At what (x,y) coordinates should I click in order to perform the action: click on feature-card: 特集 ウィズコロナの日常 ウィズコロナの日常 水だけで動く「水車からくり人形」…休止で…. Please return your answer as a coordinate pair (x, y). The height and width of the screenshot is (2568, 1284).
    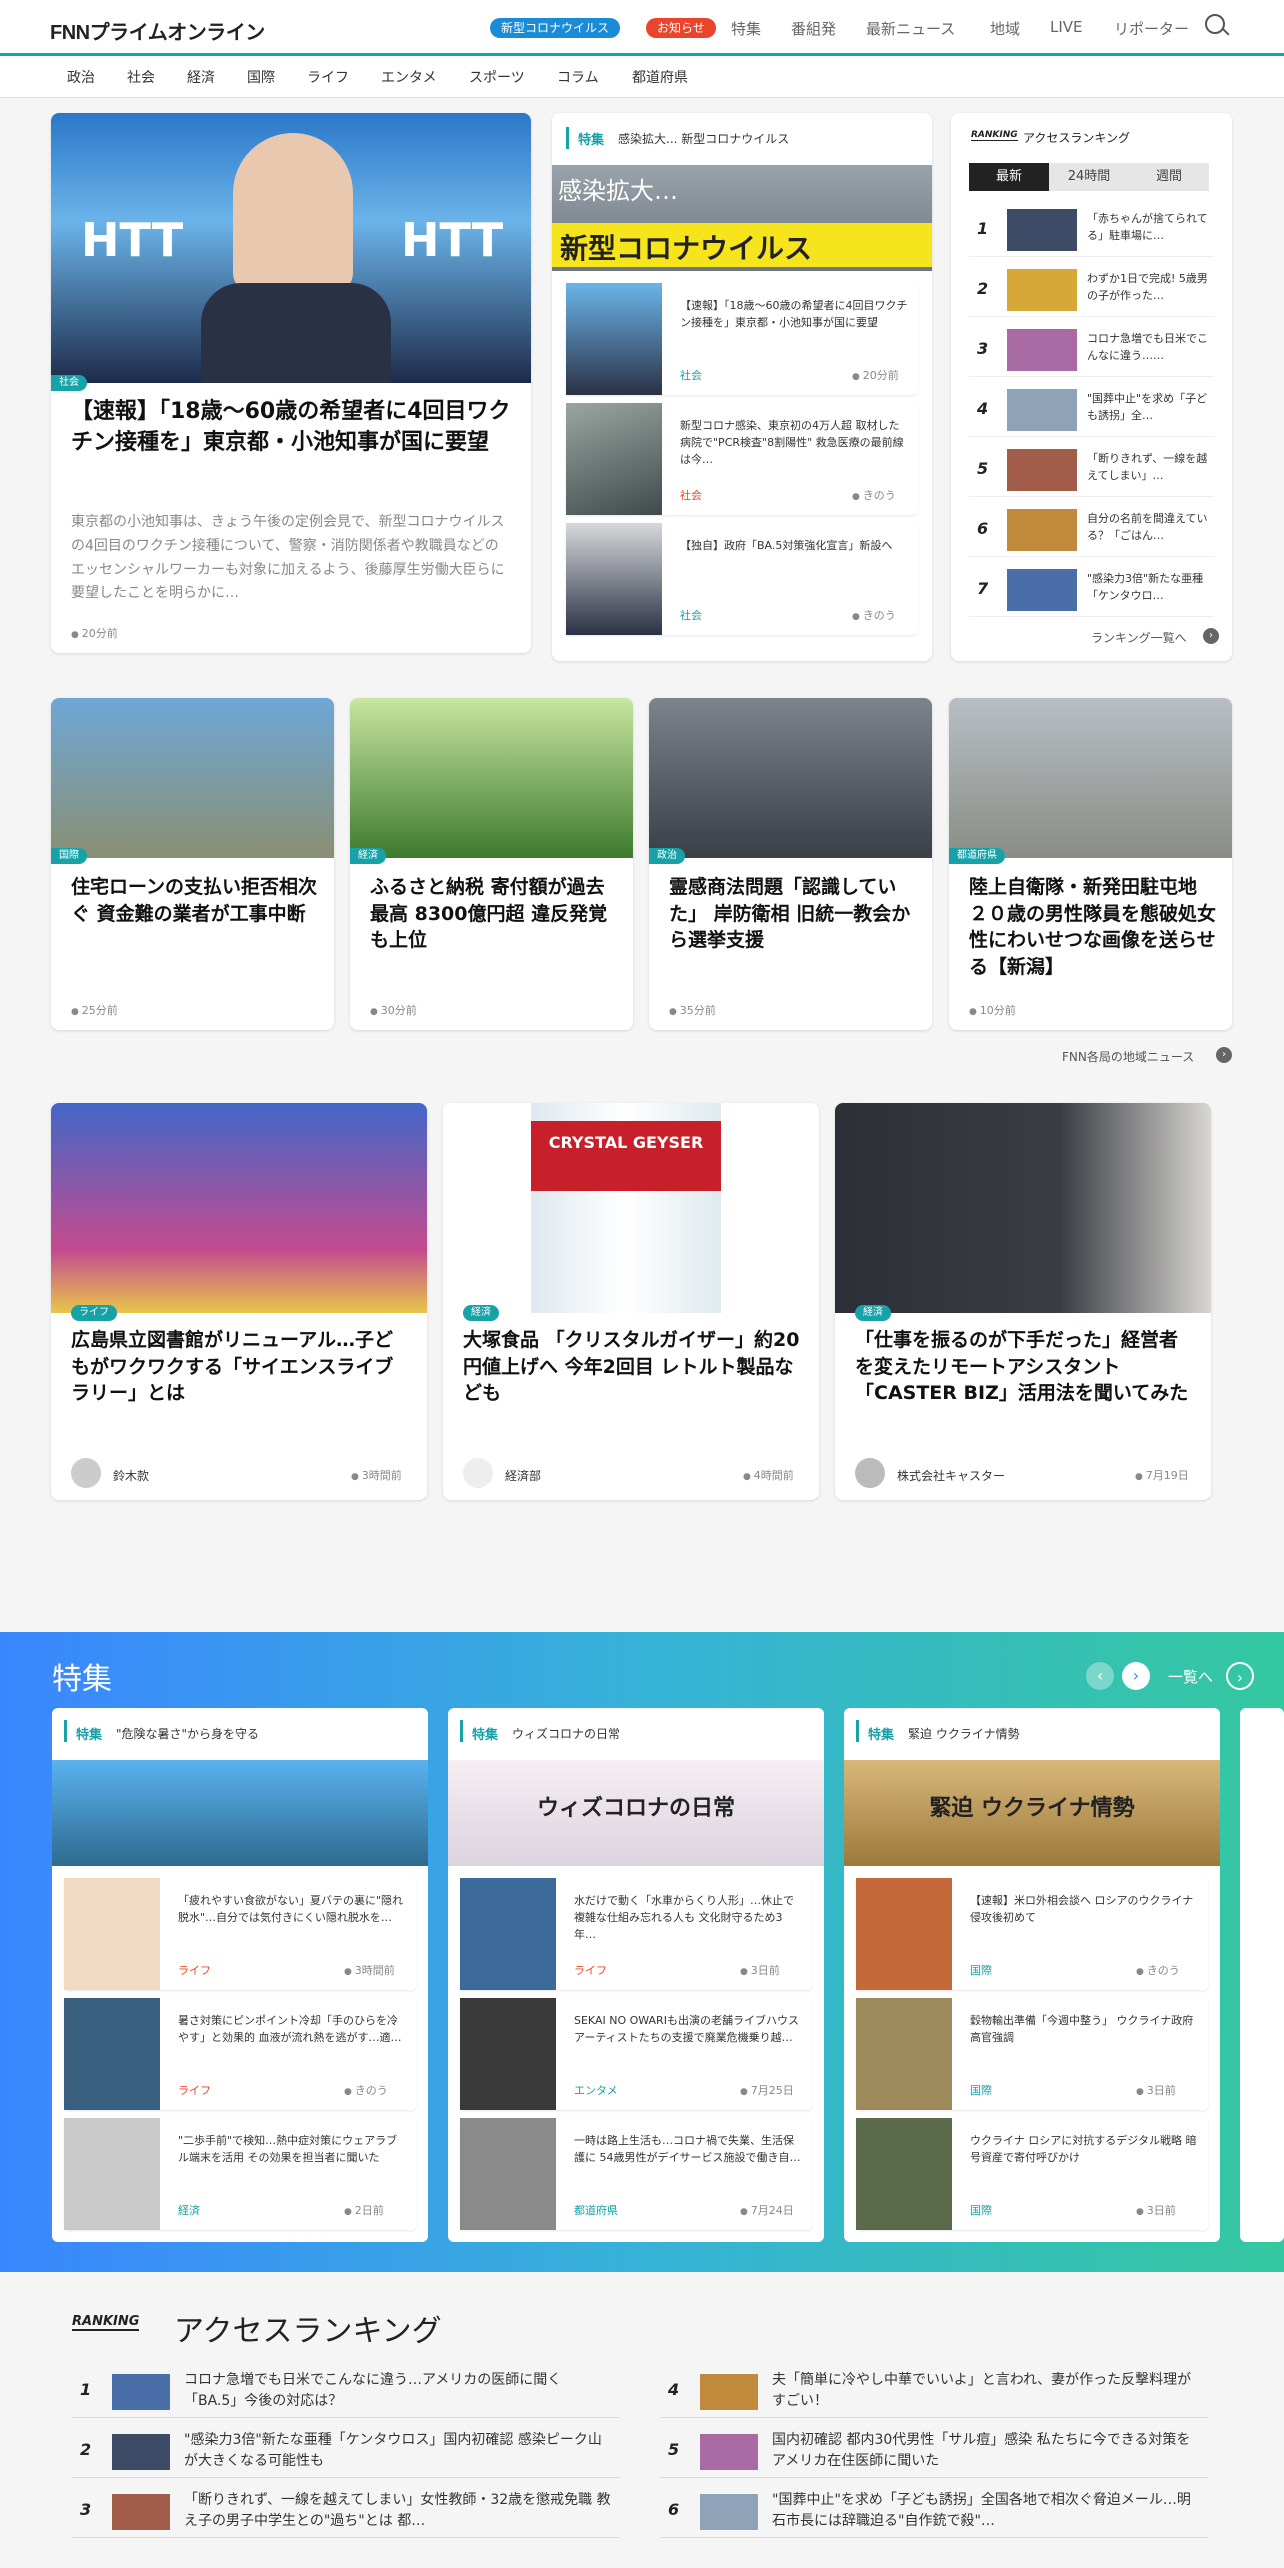
    Looking at the image, I should click on (636, 1975).